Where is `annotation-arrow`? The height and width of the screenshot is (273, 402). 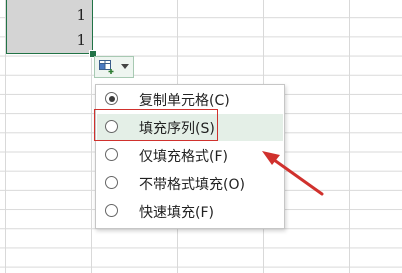 annotation-arrow is located at coordinates (293, 173).